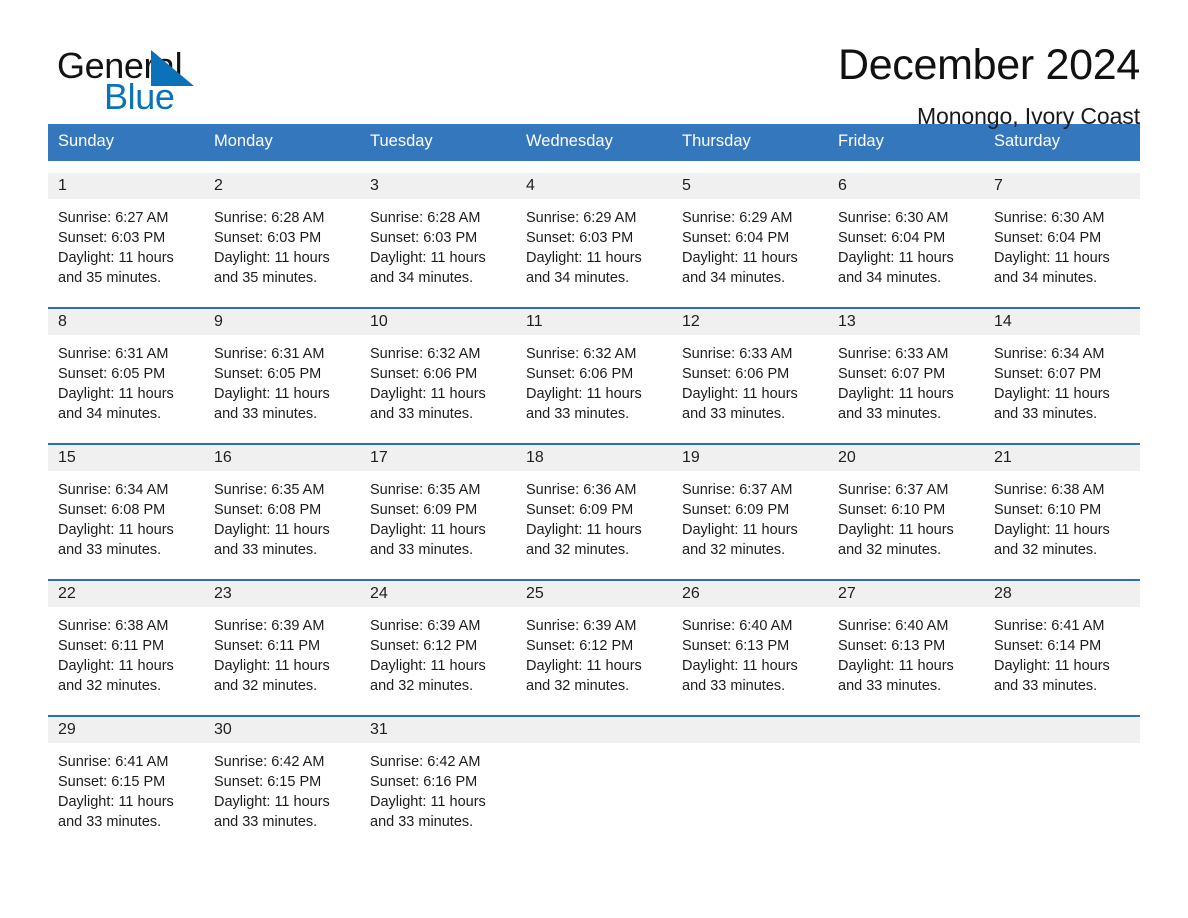 Image resolution: width=1188 pixels, height=918 pixels. Describe the element at coordinates (1062, 777) in the screenshot. I see `calendar-day-cell-empty` at that location.